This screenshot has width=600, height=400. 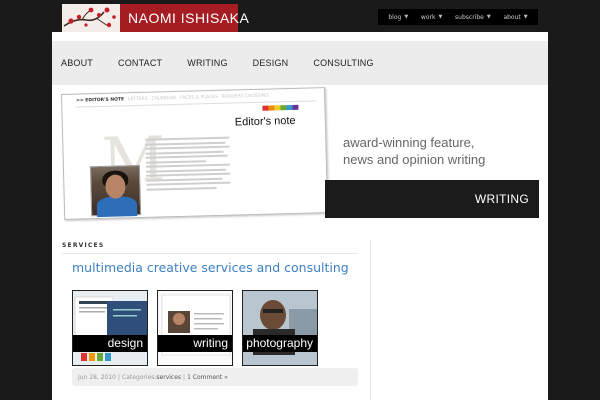 I want to click on thumbnail-photography: photography, so click(x=280, y=328).